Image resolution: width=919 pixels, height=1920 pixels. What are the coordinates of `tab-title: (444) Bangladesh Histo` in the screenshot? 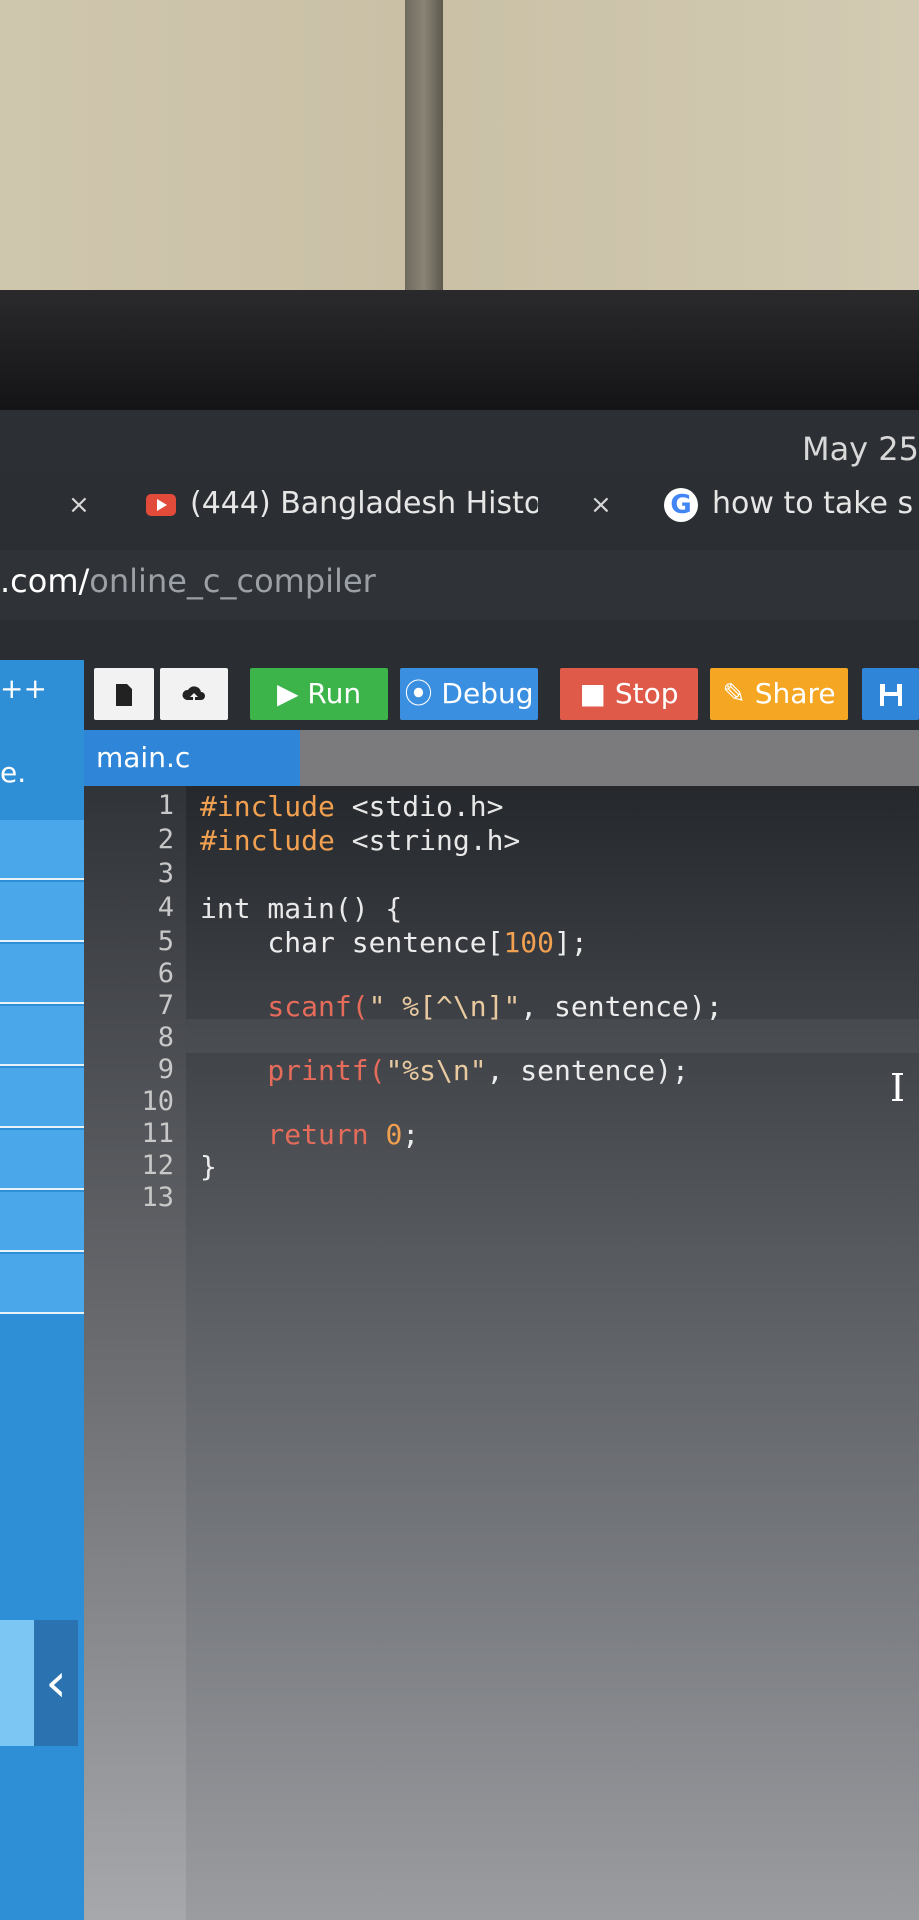 It's located at (364, 503).